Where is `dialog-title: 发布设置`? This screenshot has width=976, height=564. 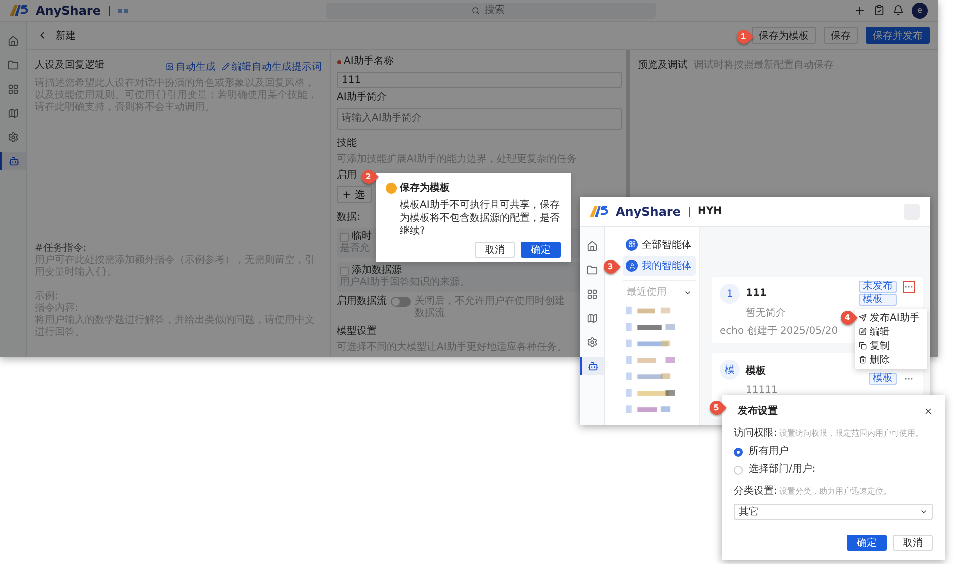
dialog-title: 发布设置 is located at coordinates (758, 411).